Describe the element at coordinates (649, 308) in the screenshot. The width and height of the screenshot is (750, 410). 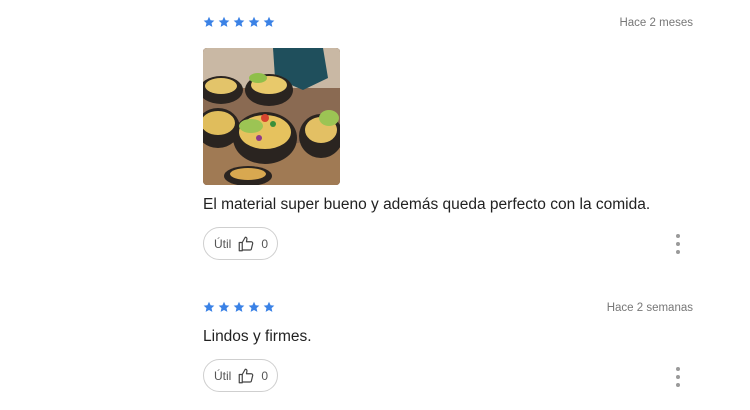
I see `review-date: Hace 2 semanas` at that location.